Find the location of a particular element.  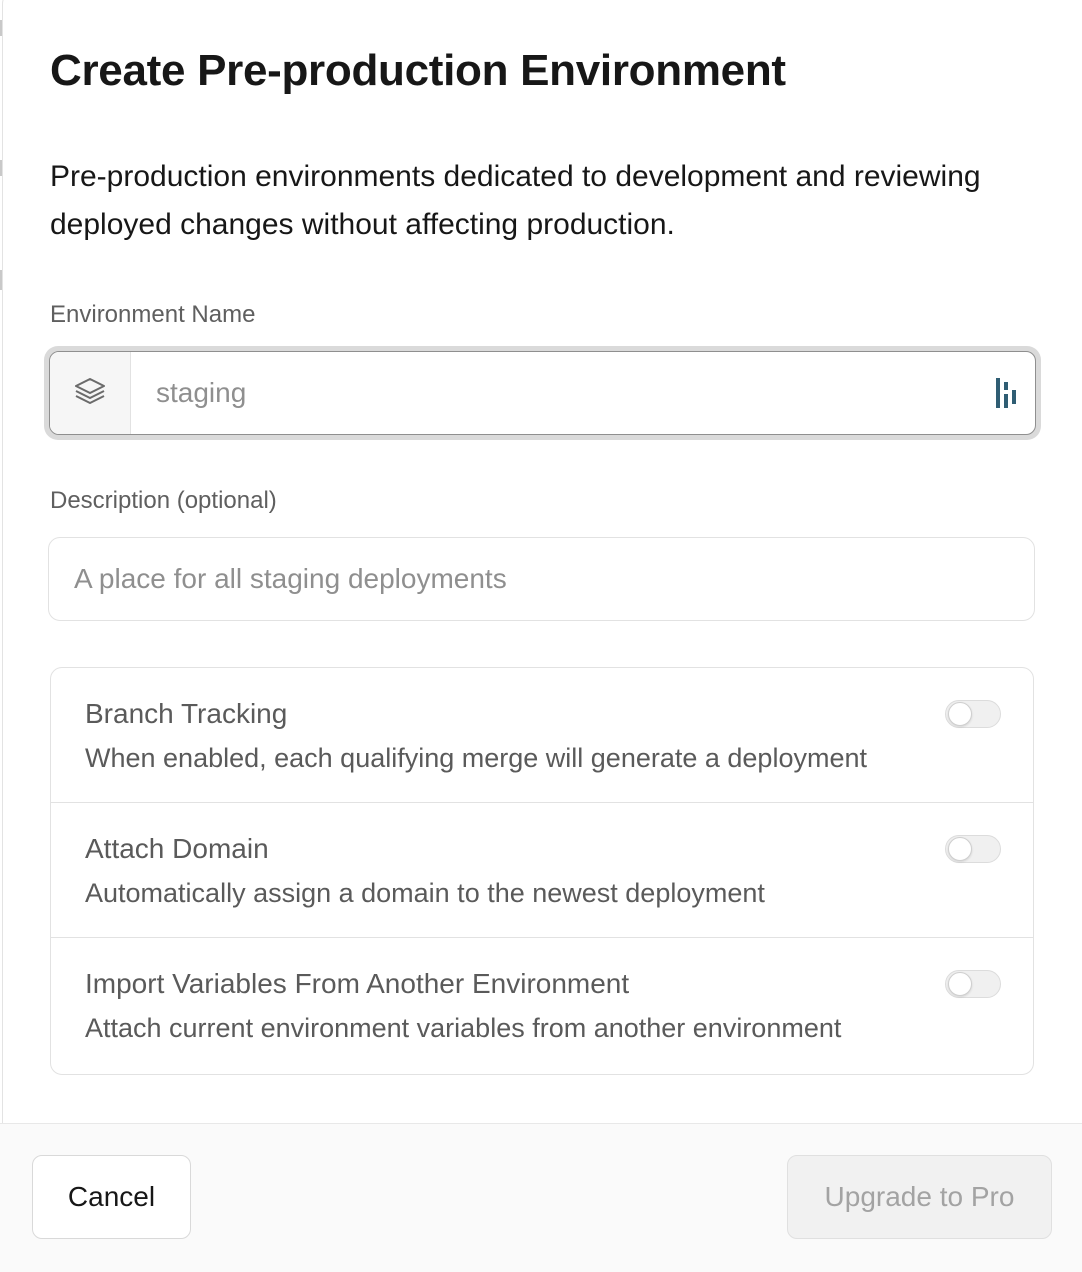

environment-name-field is located at coordinates (542, 393).